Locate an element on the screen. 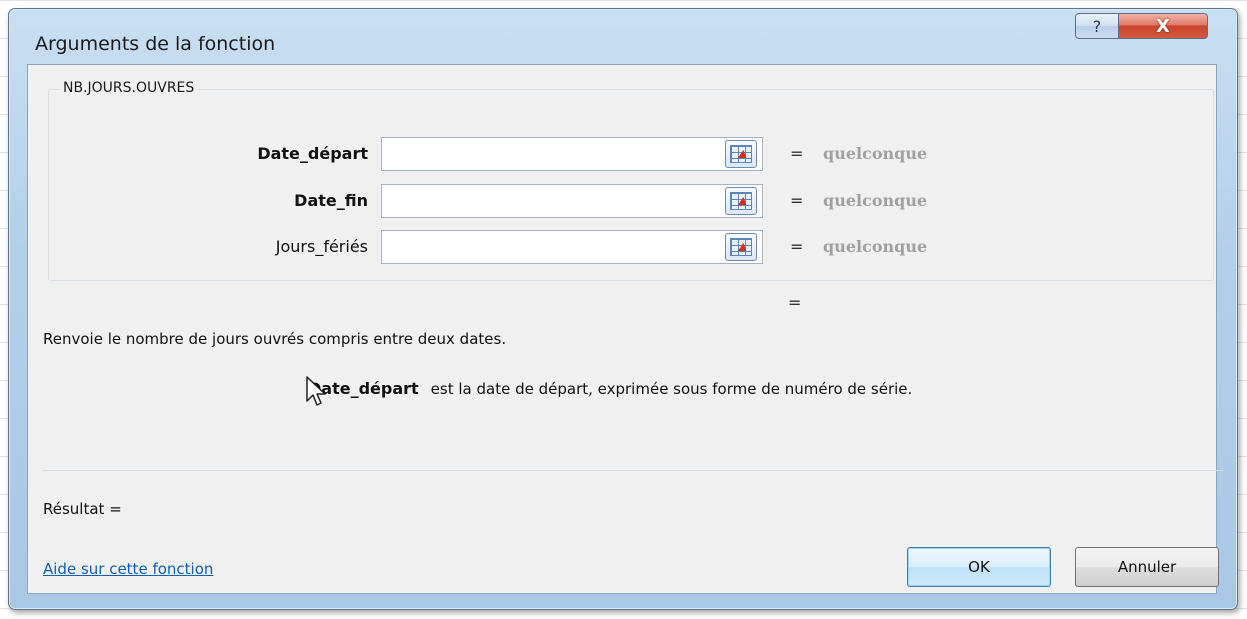 Image resolution: width=1247 pixels, height=619 pixels. cancel-button: Annuler is located at coordinates (1147, 567).